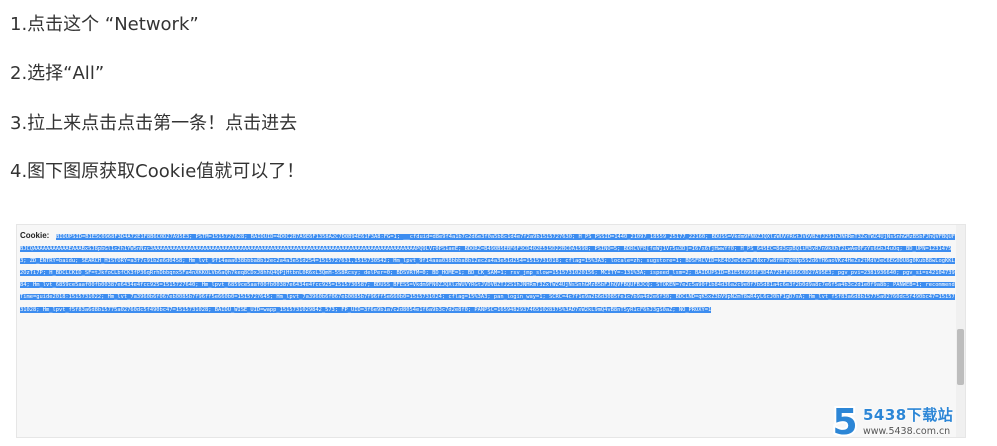  I want to click on step-1-text: 1.点击这个 “Network”, so click(104, 24).